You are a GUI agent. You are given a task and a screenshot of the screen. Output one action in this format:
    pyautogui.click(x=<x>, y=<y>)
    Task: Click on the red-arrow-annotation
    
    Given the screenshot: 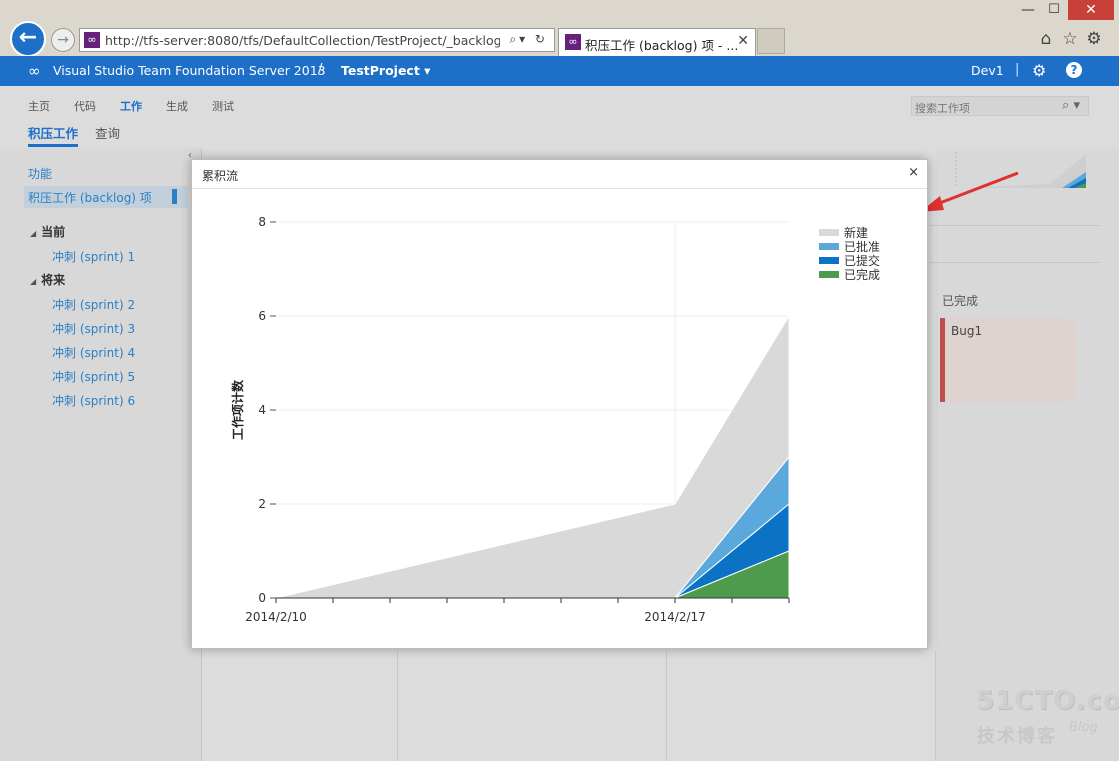 What is the action you would take?
    pyautogui.click(x=969, y=191)
    